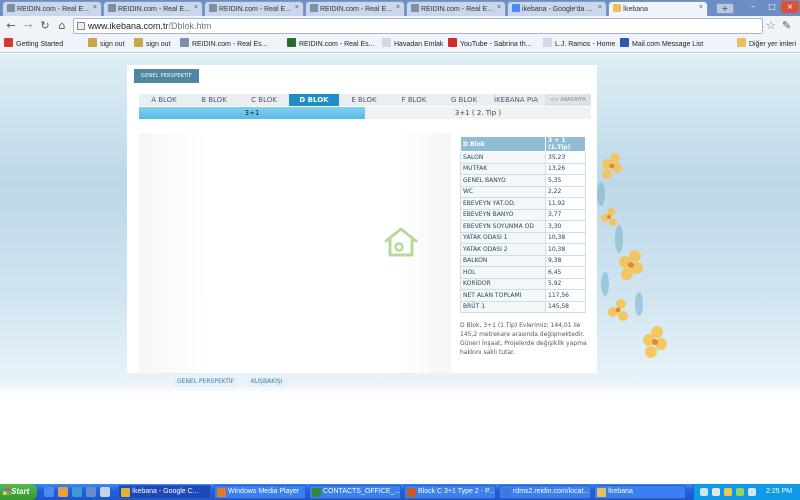  Describe the element at coordinates (565, 168) in the screenshot. I see `room-area: 13,26` at that location.